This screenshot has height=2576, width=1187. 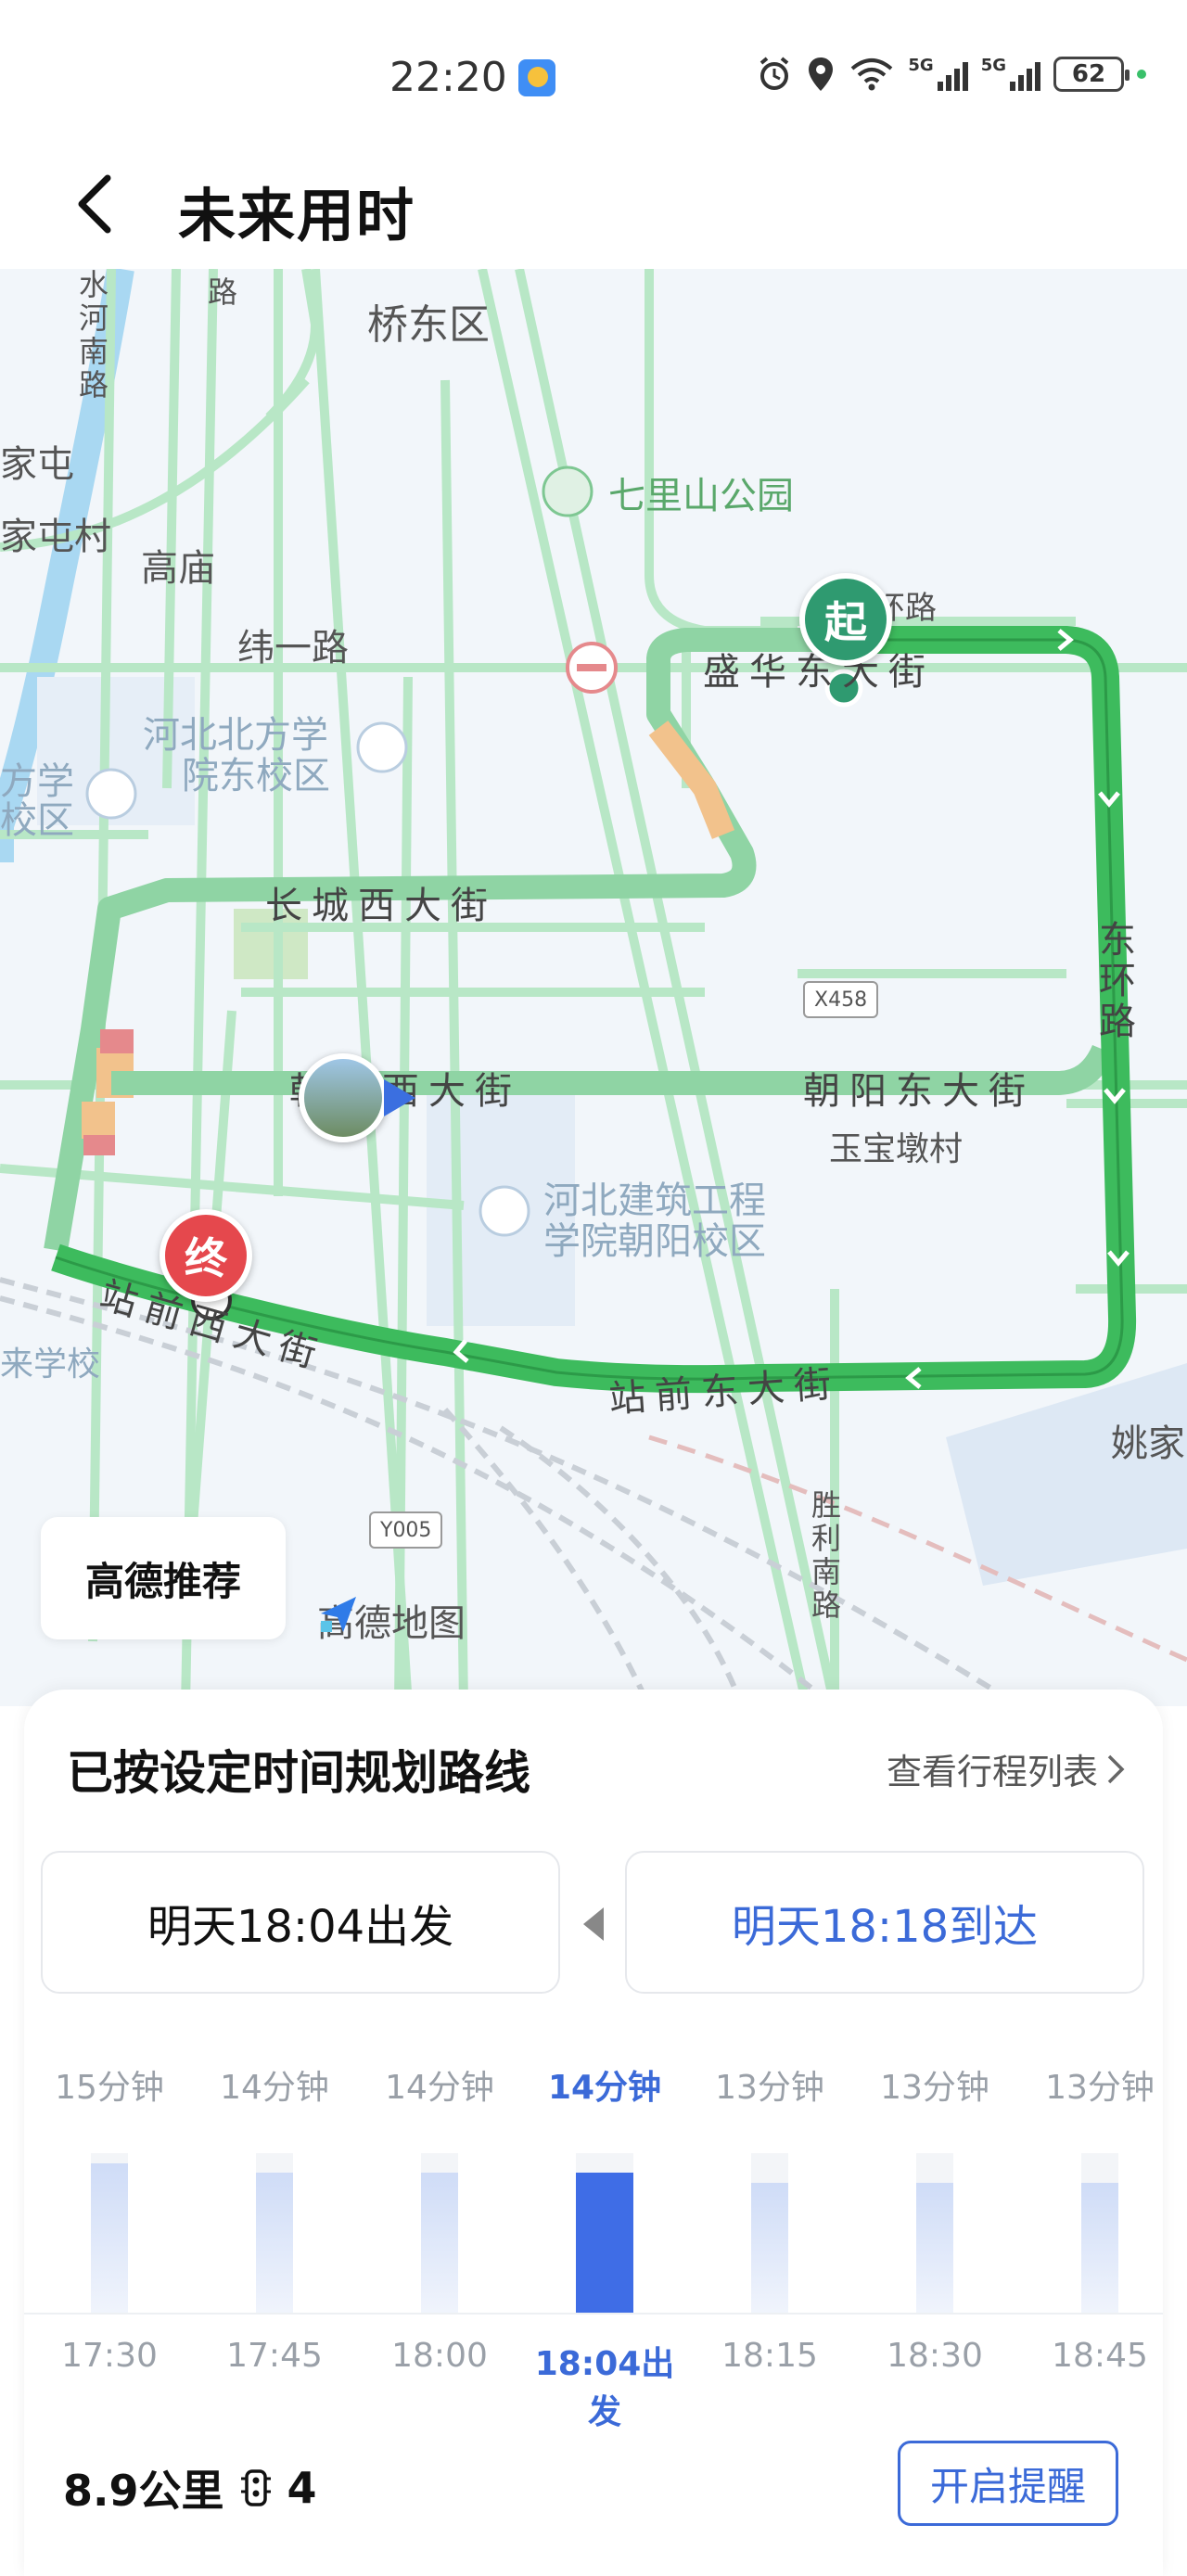 I want to click on traffic-light-icon, so click(x=255, y=2487).